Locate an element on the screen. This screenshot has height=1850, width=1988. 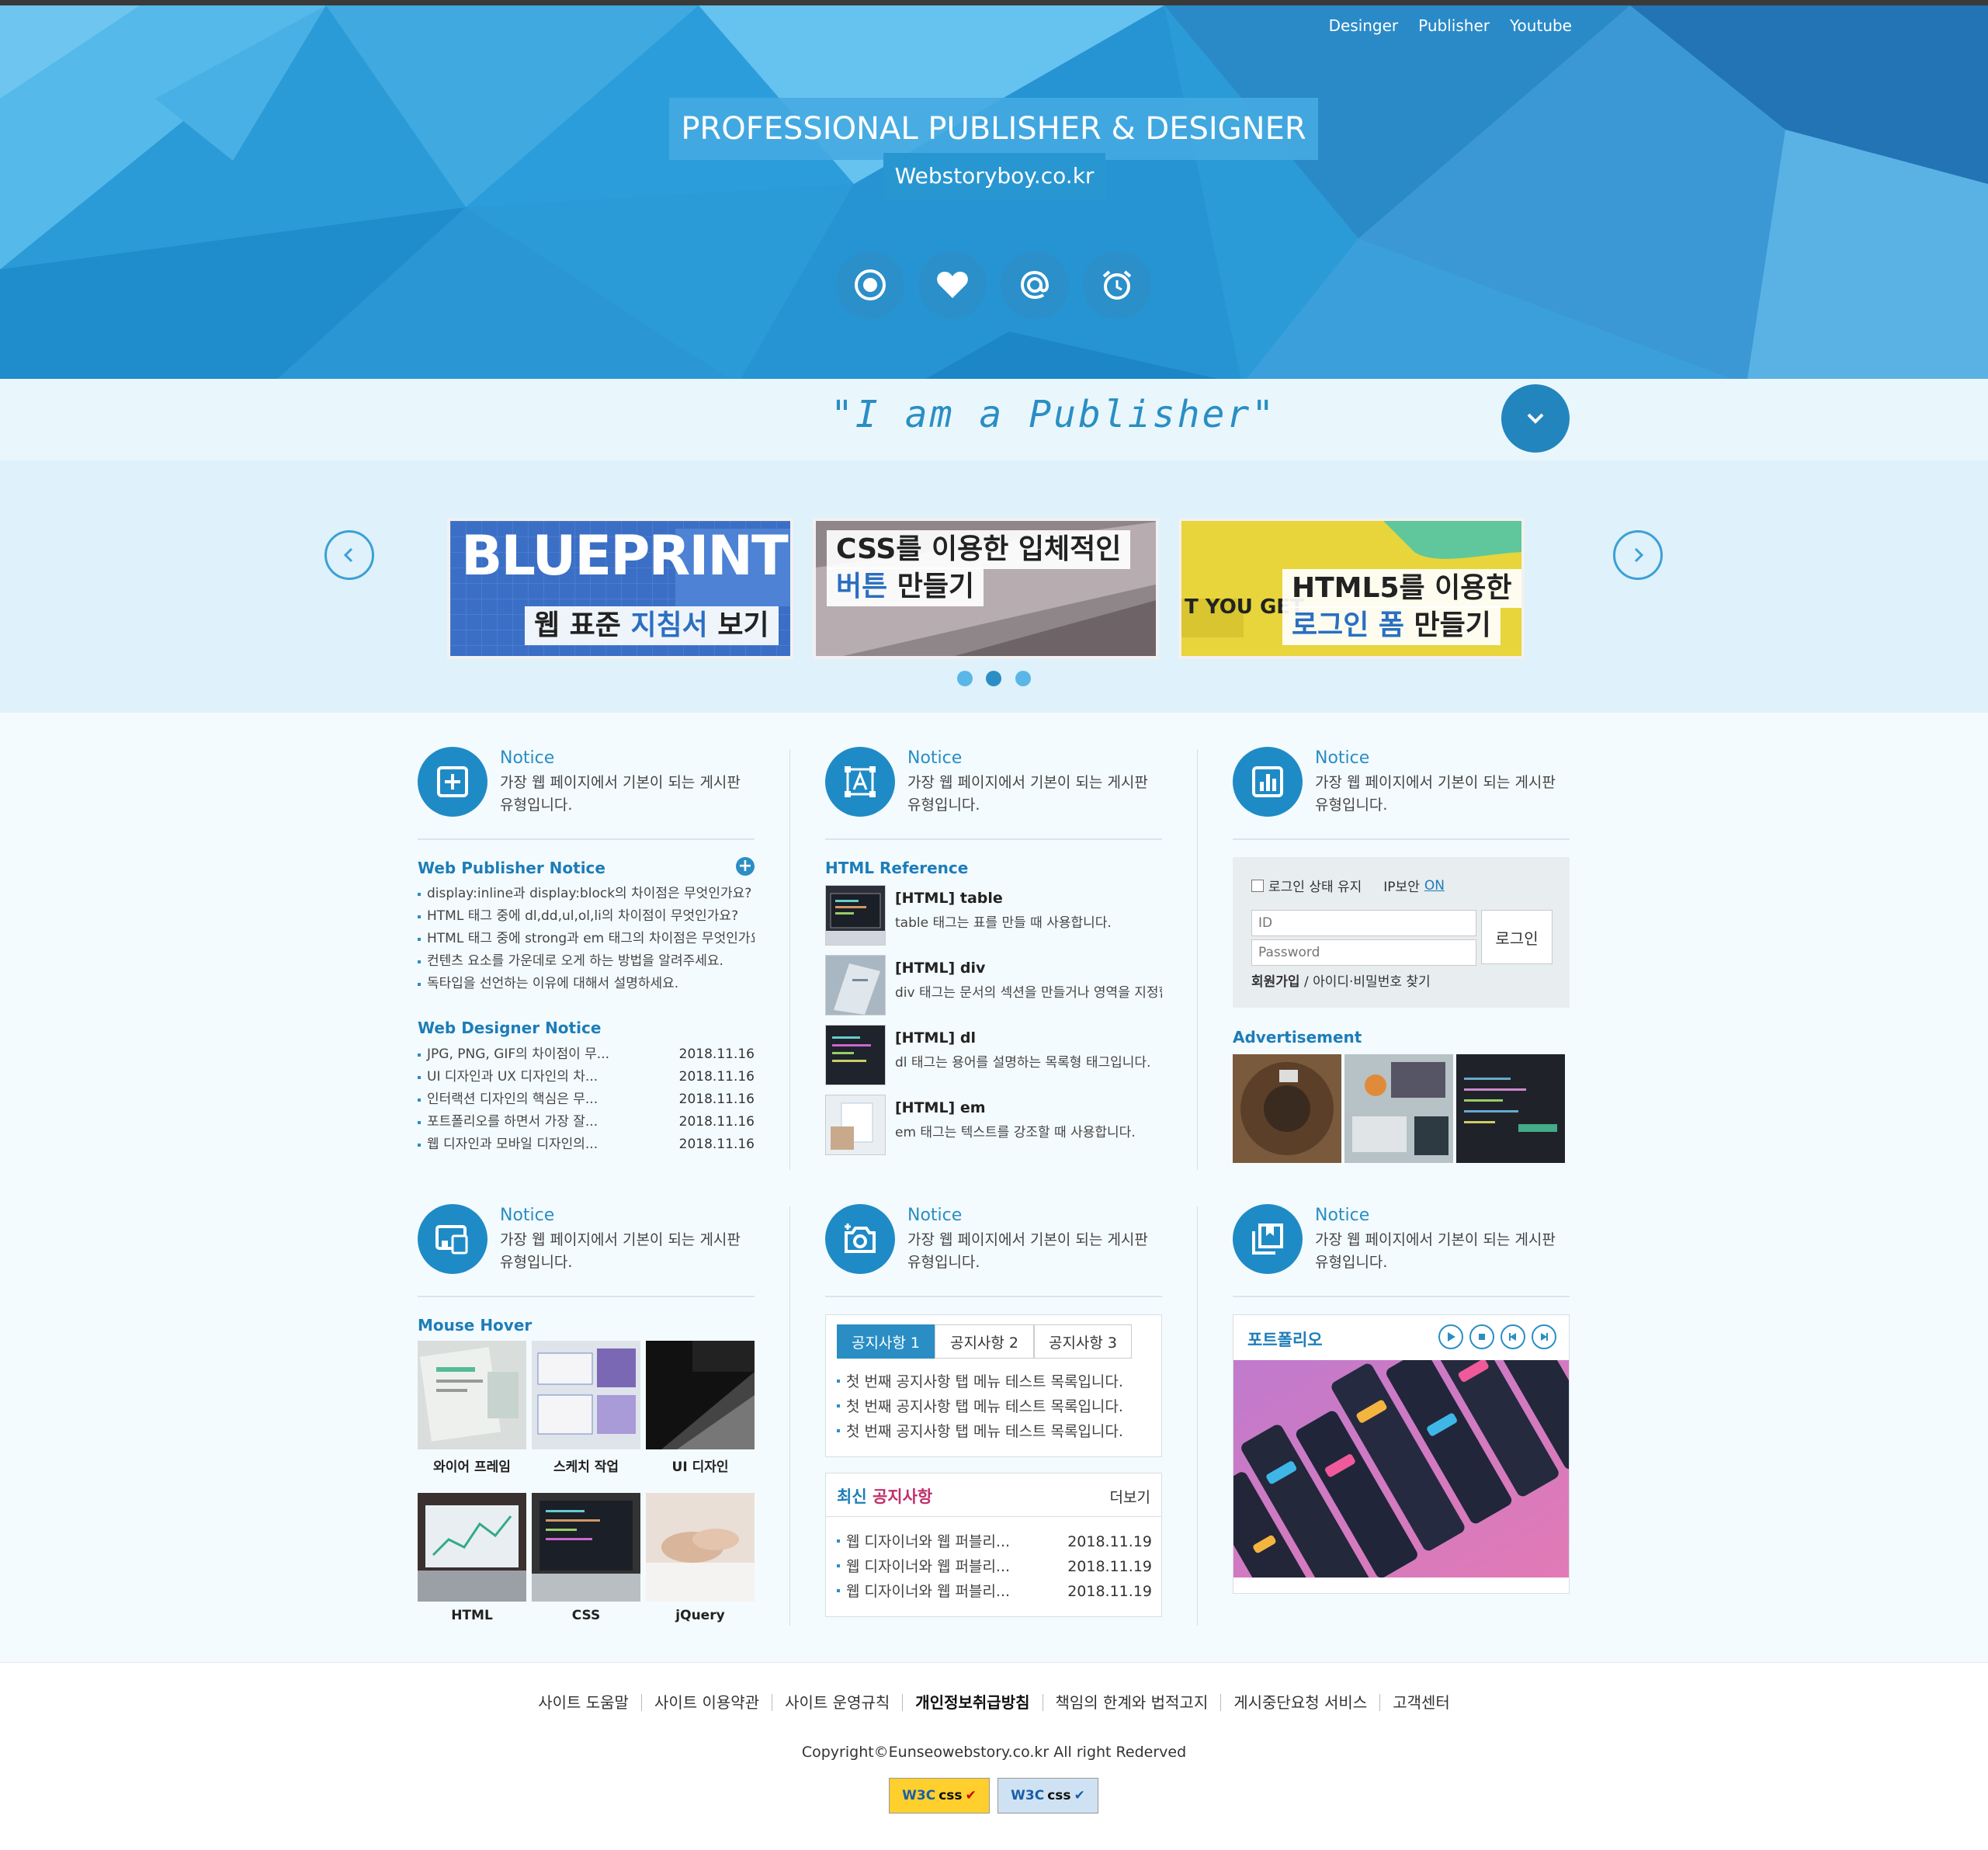
hero-subtitle: Webstoryboy.co.kr is located at coordinates (994, 176).